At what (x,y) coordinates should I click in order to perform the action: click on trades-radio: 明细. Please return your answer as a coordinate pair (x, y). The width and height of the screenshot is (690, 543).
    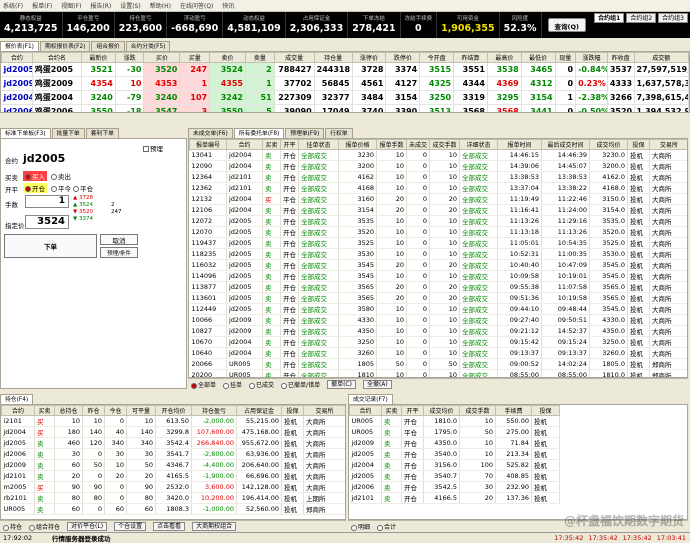
    Looking at the image, I should click on (360, 526).